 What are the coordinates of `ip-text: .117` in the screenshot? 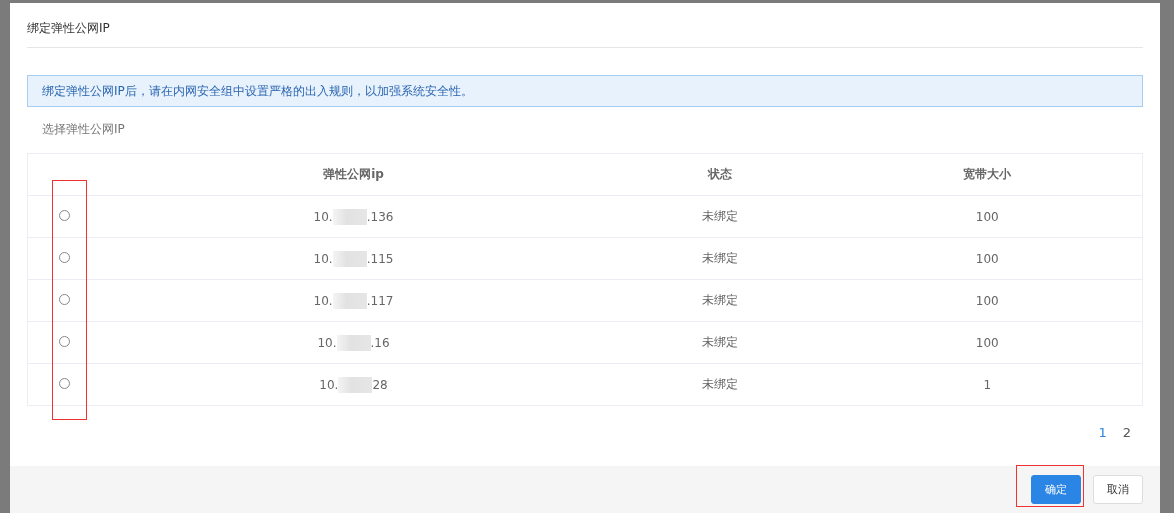 It's located at (380, 300).